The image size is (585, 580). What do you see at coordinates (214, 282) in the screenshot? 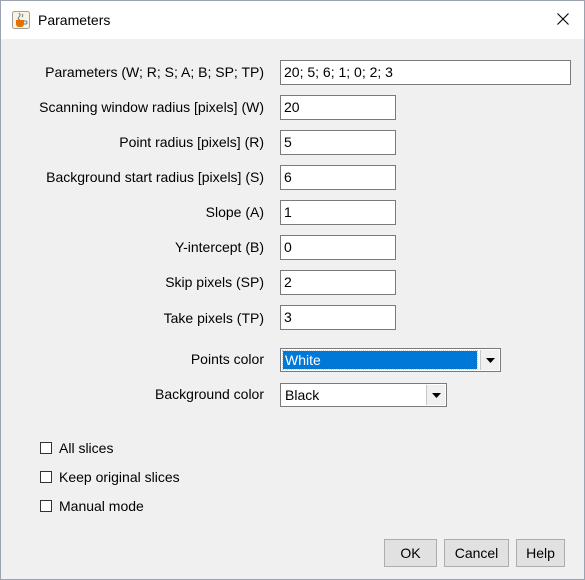
I see `skip-pixels-label: Skip pixels (SP)` at bounding box center [214, 282].